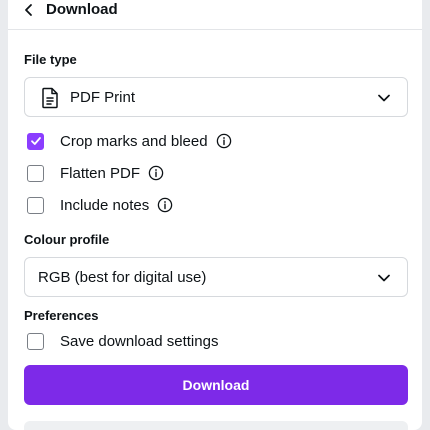  What do you see at coordinates (35, 341) in the screenshot?
I see `save-settings-checkbox` at bounding box center [35, 341].